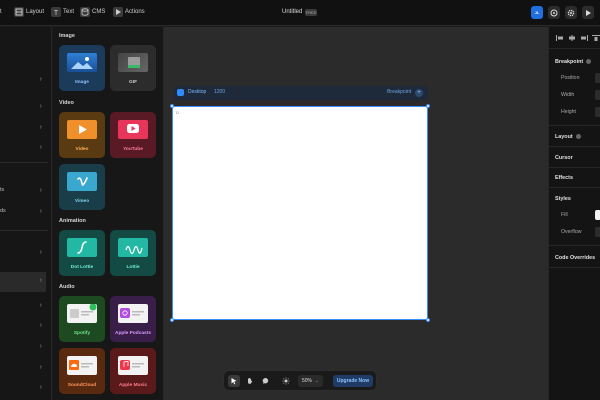 The width and height of the screenshot is (600, 400). I want to click on youtube-card: YouTube, so click(133, 135).